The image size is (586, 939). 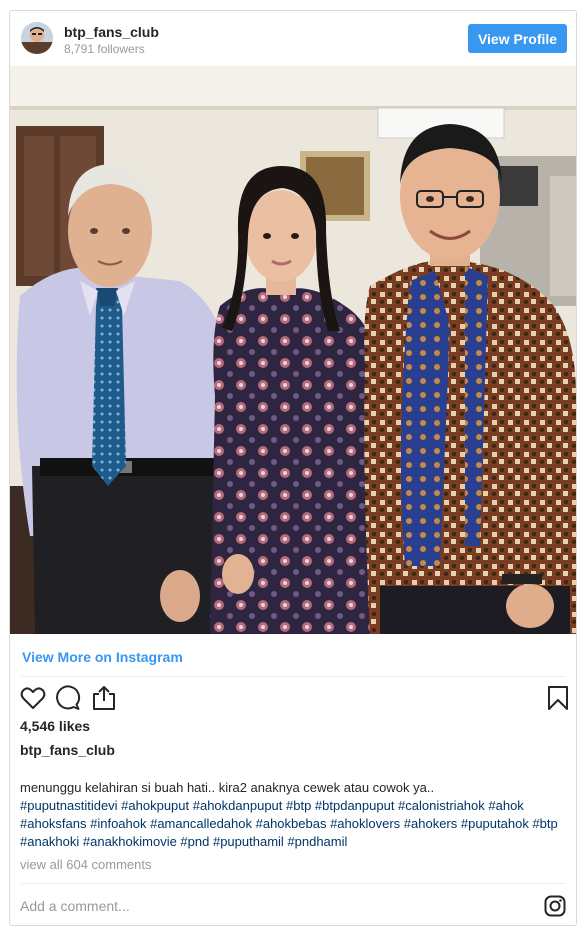 I want to click on share-icon, so click(x=104, y=698).